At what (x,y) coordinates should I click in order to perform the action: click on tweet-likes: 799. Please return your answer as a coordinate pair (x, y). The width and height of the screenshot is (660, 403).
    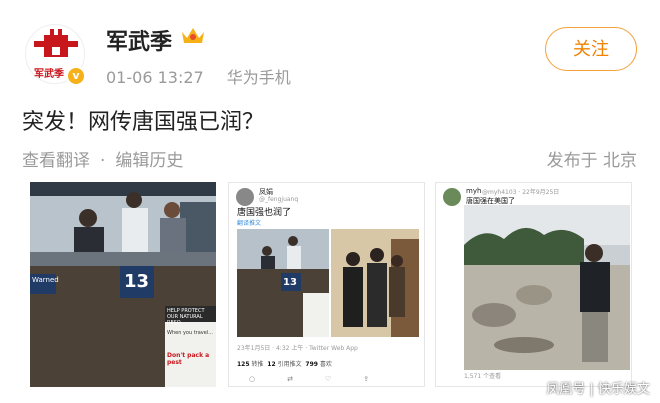
    Looking at the image, I should click on (311, 364).